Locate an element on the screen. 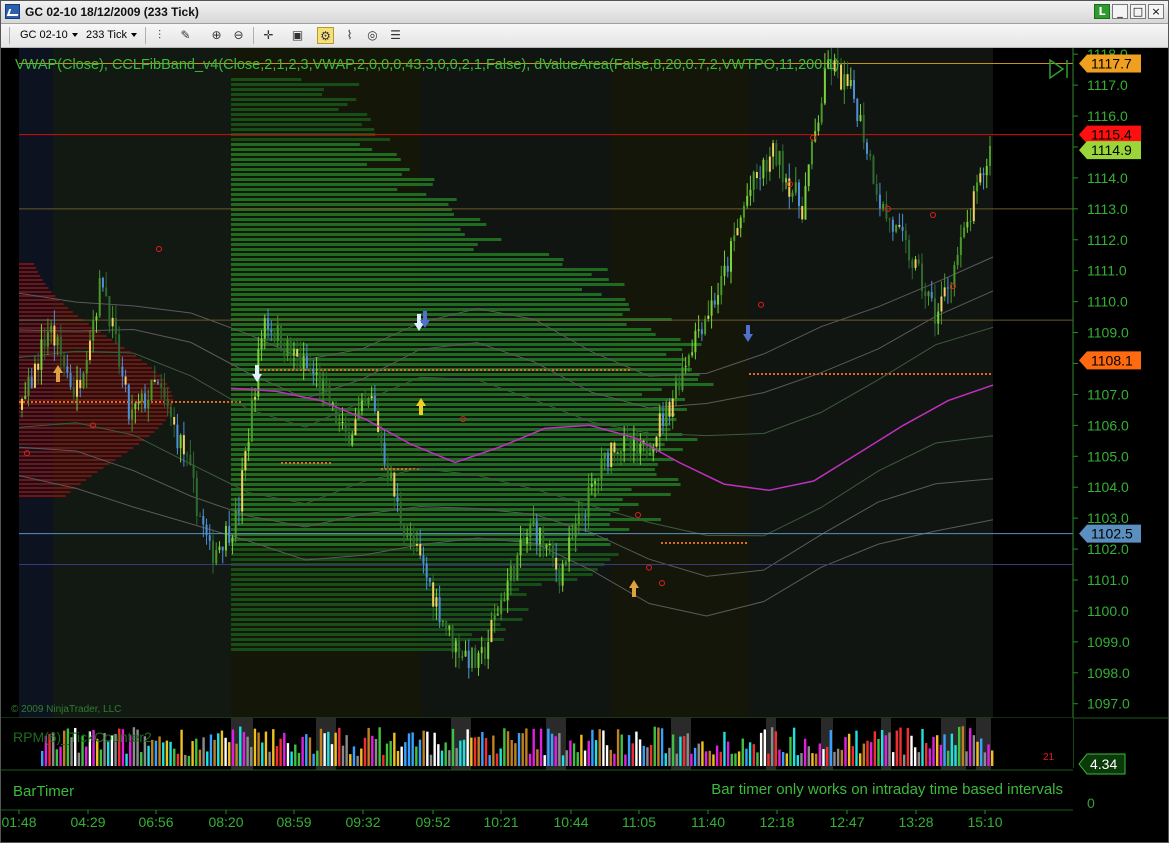 Image resolution: width=1169 pixels, height=843 pixels. data-box-icon: ☰ is located at coordinates (395, 35).